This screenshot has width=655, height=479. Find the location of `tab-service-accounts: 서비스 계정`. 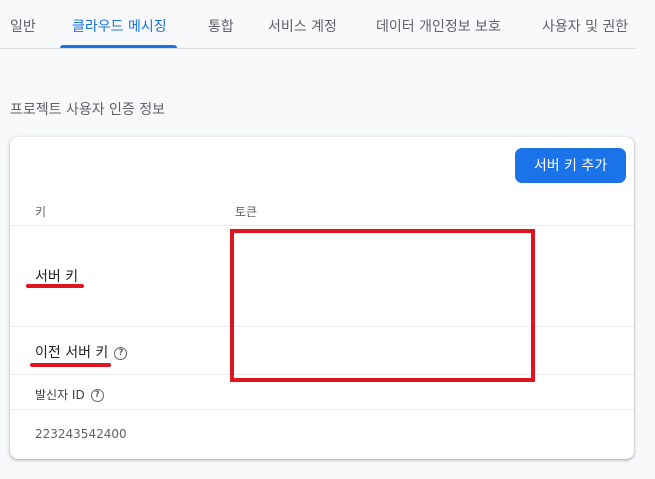

tab-service-accounts: 서비스 계정 is located at coordinates (302, 26).